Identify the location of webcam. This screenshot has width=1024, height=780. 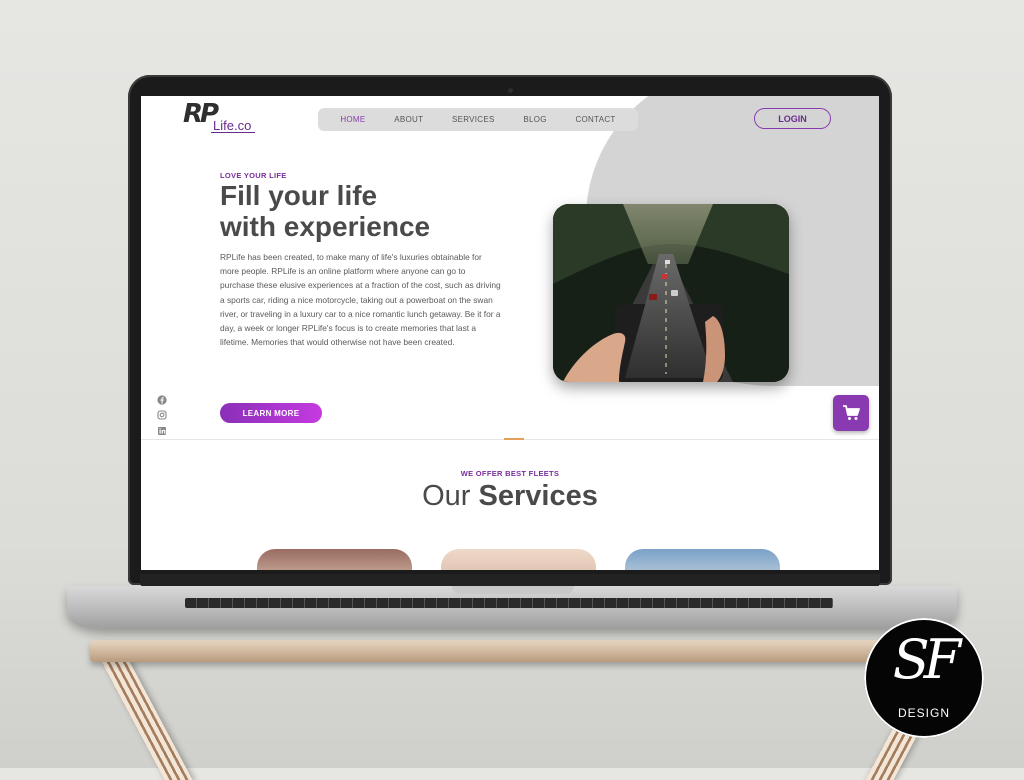
(510, 90).